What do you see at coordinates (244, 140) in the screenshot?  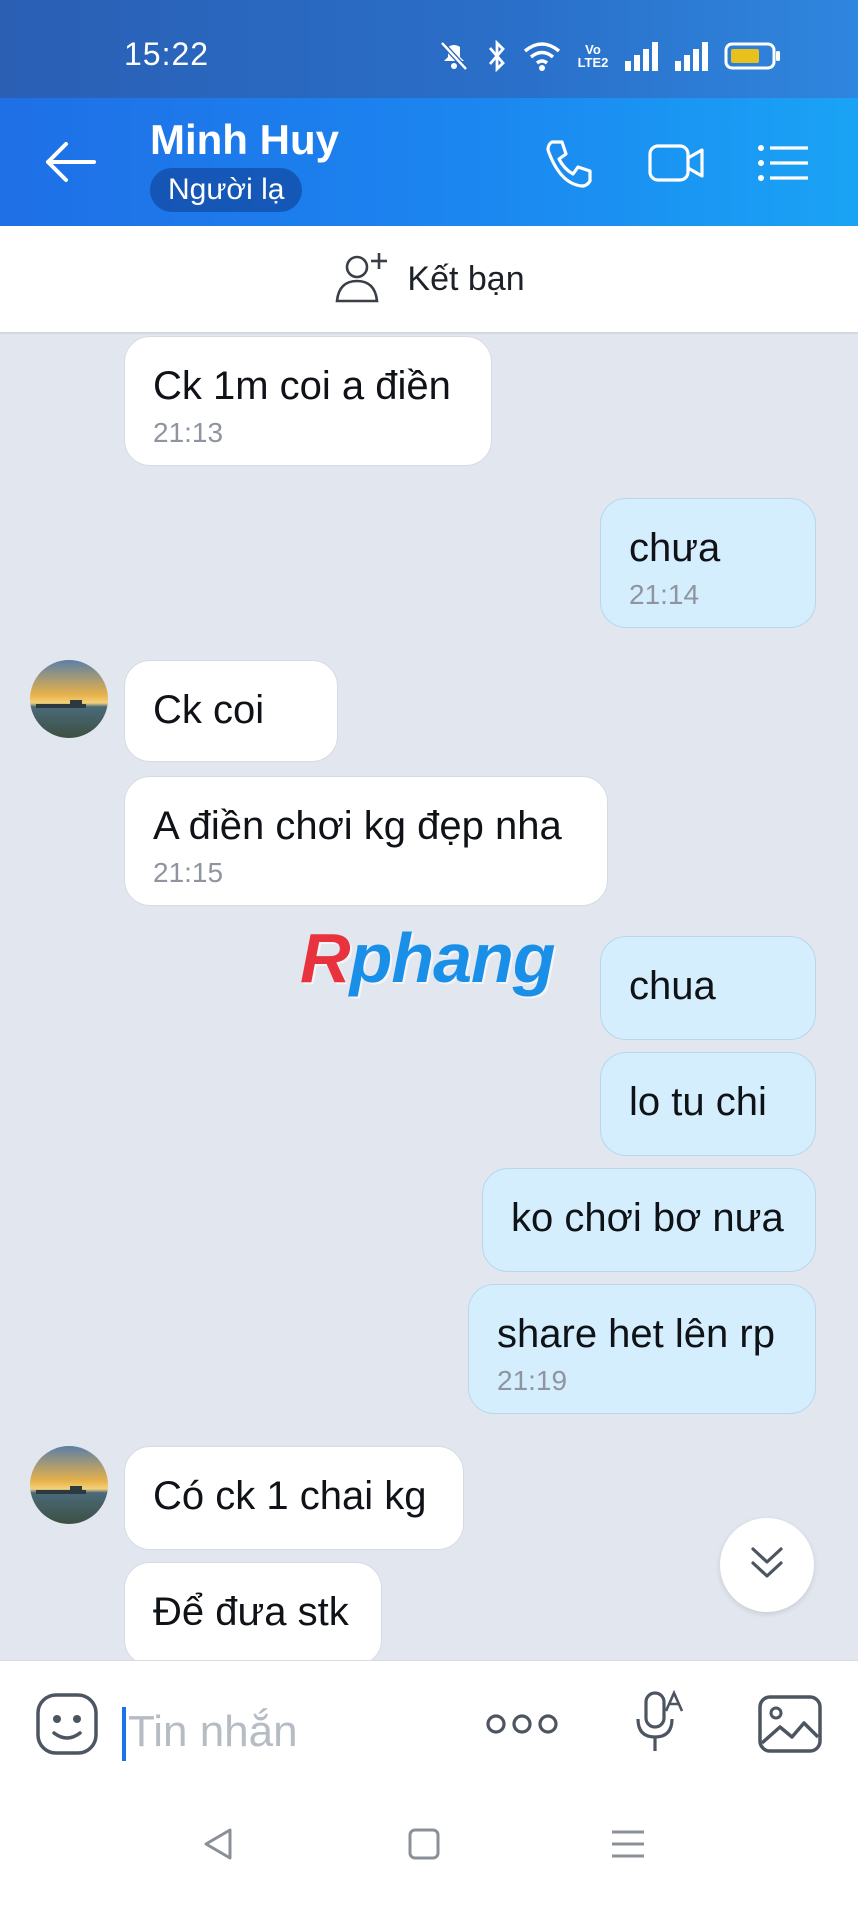 I see `contact-name: Minh Huy` at bounding box center [244, 140].